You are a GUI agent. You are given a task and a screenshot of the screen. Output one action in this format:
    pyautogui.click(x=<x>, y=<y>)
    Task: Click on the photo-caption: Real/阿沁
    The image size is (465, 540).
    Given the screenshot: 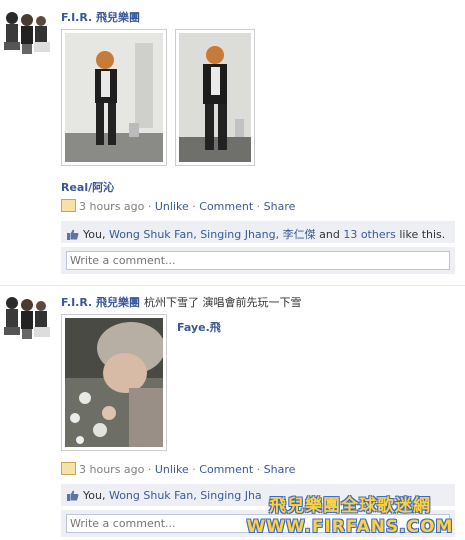 What is the action you would take?
    pyautogui.click(x=87, y=187)
    